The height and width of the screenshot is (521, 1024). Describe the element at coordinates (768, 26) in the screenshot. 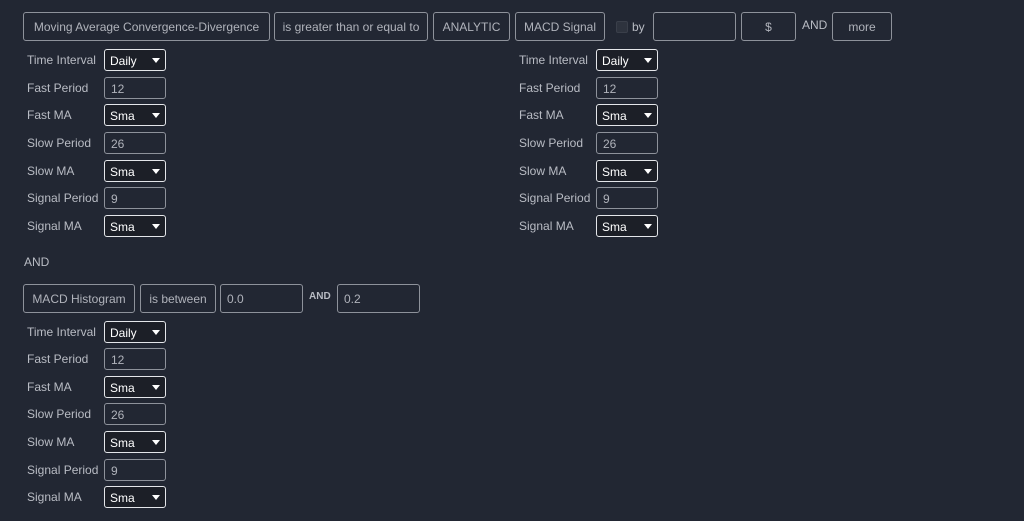

I see `unit-button: $` at that location.